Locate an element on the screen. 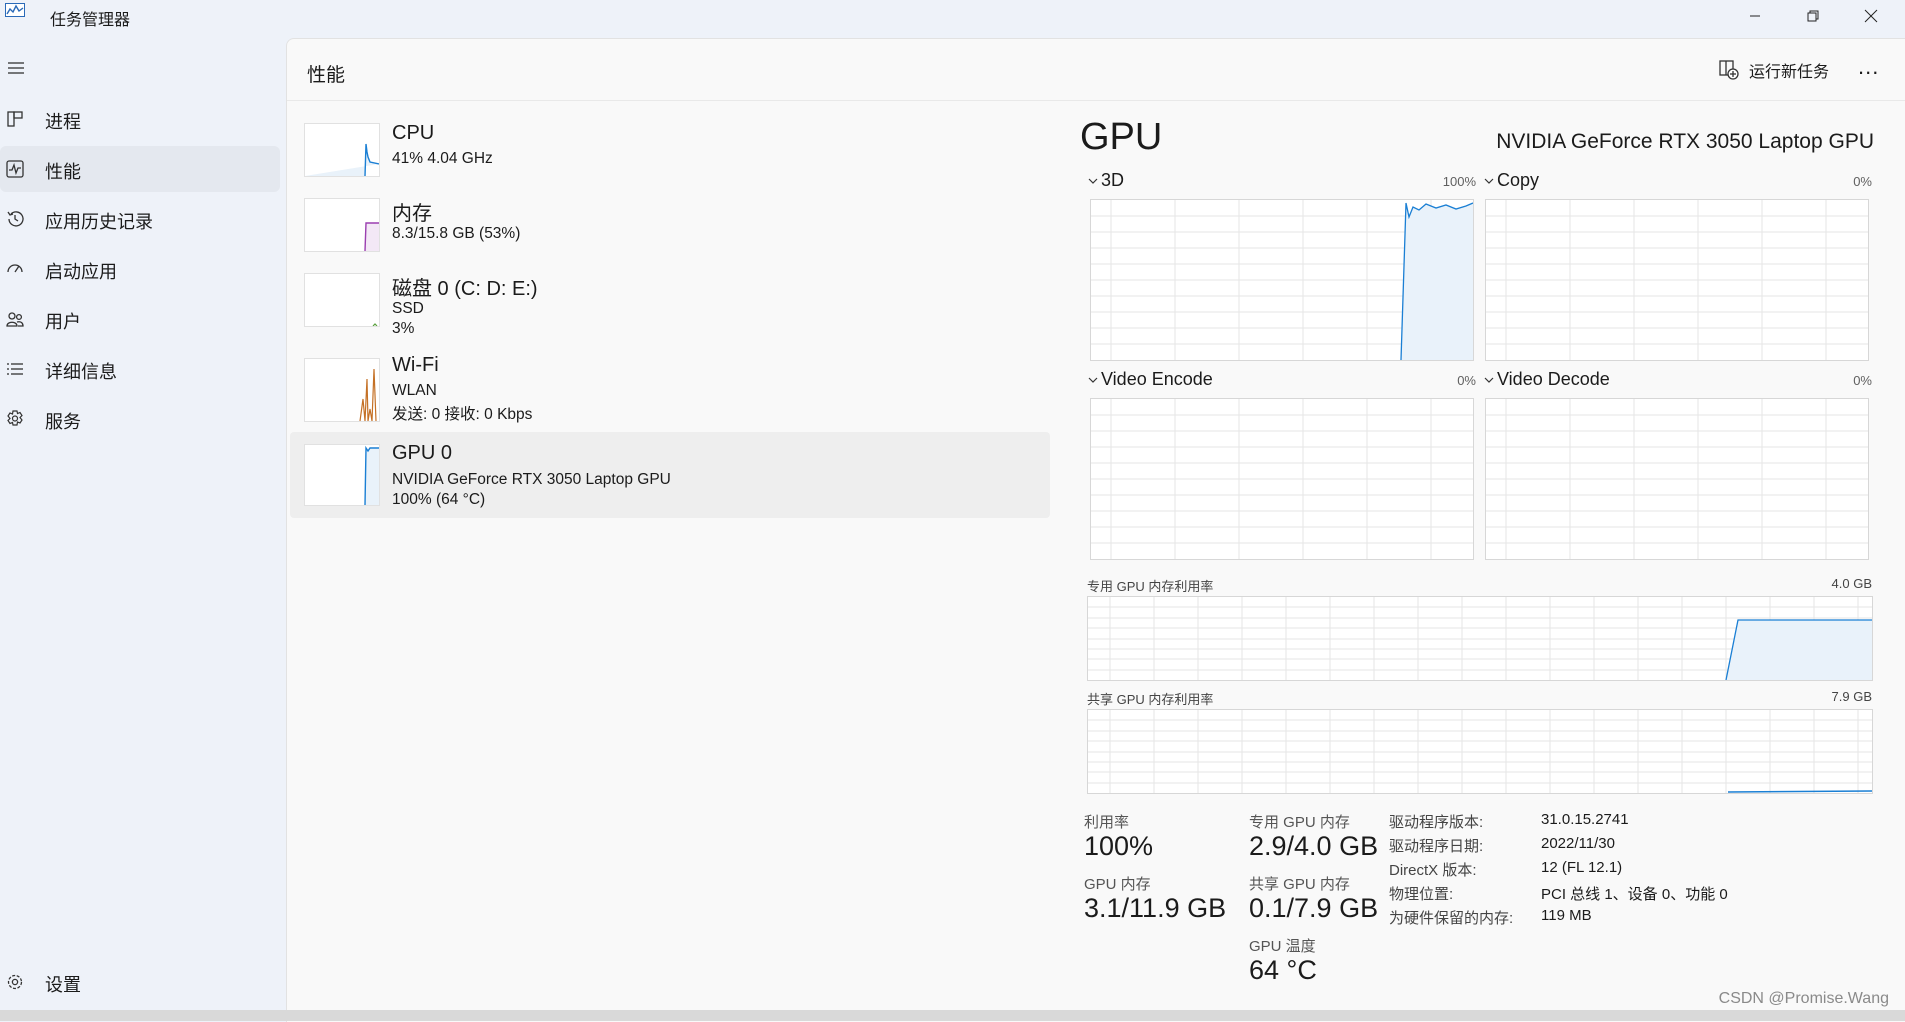 This screenshot has height=1022, width=1905. sidebar-item-label: 详细信息 is located at coordinates (81, 372).